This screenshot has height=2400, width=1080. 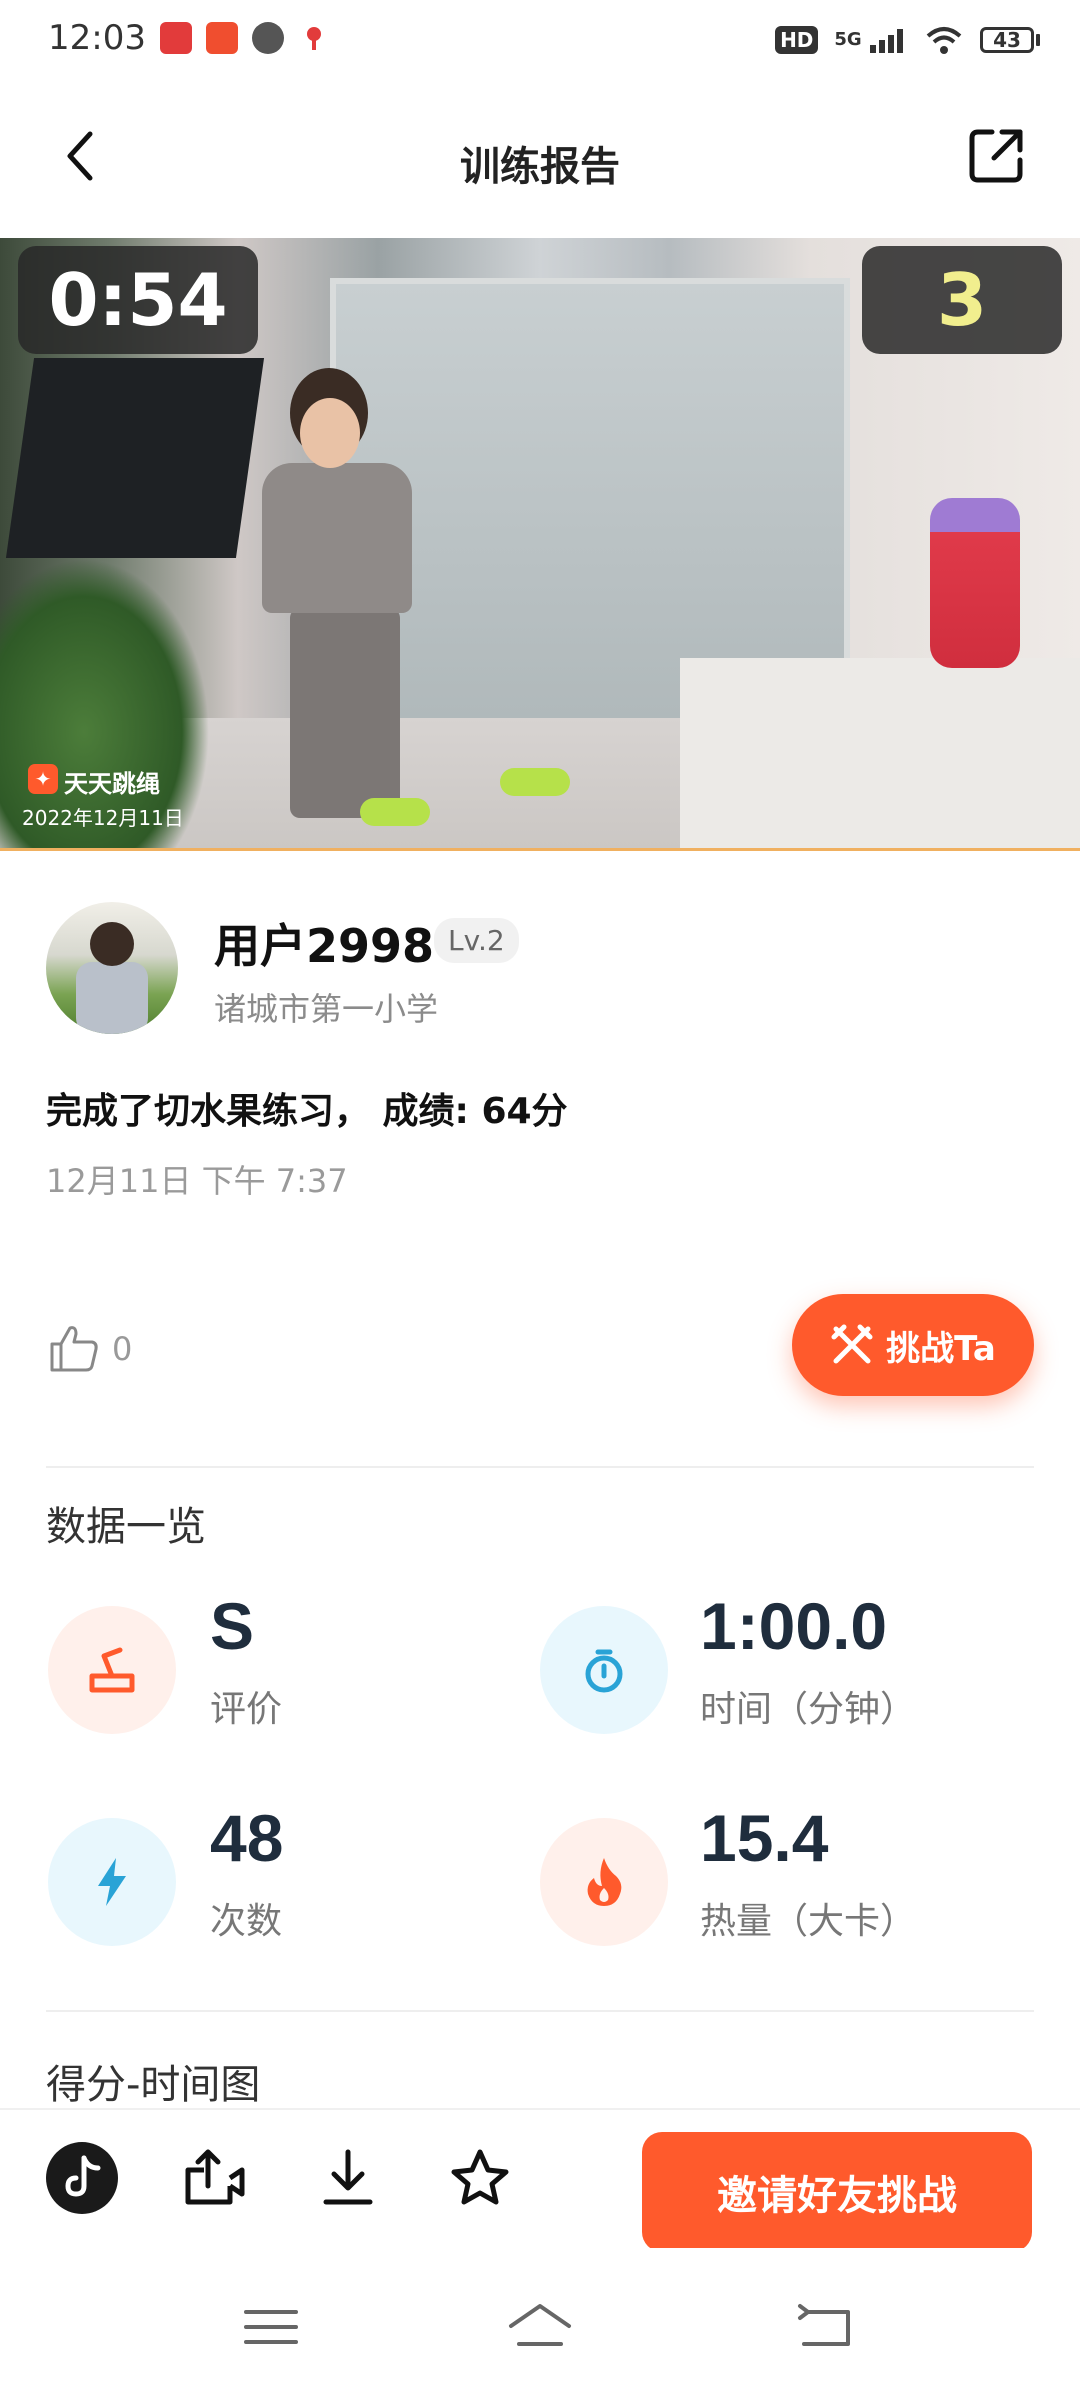 I want to click on chart-section-title: 得分-时间图, so click(x=153, y=2085).